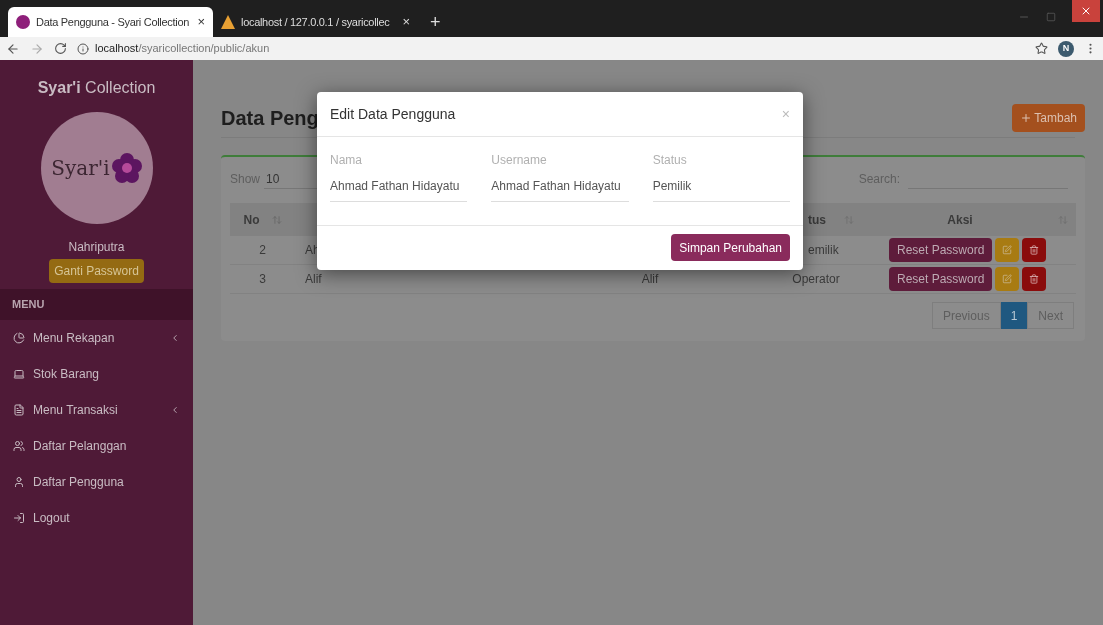 The height and width of the screenshot is (625, 1103). Describe the element at coordinates (730, 247) in the screenshot. I see `save-button: Simpan Perubahan` at that location.